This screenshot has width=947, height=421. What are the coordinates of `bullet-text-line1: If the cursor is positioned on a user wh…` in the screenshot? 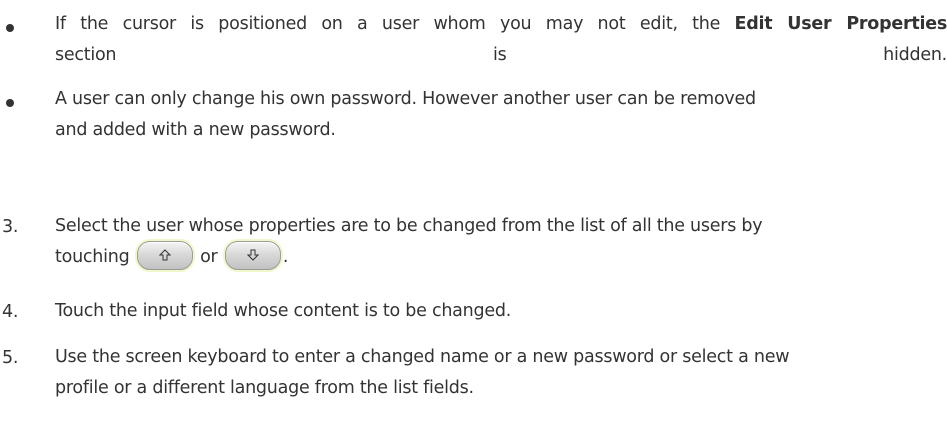 It's located at (395, 24).